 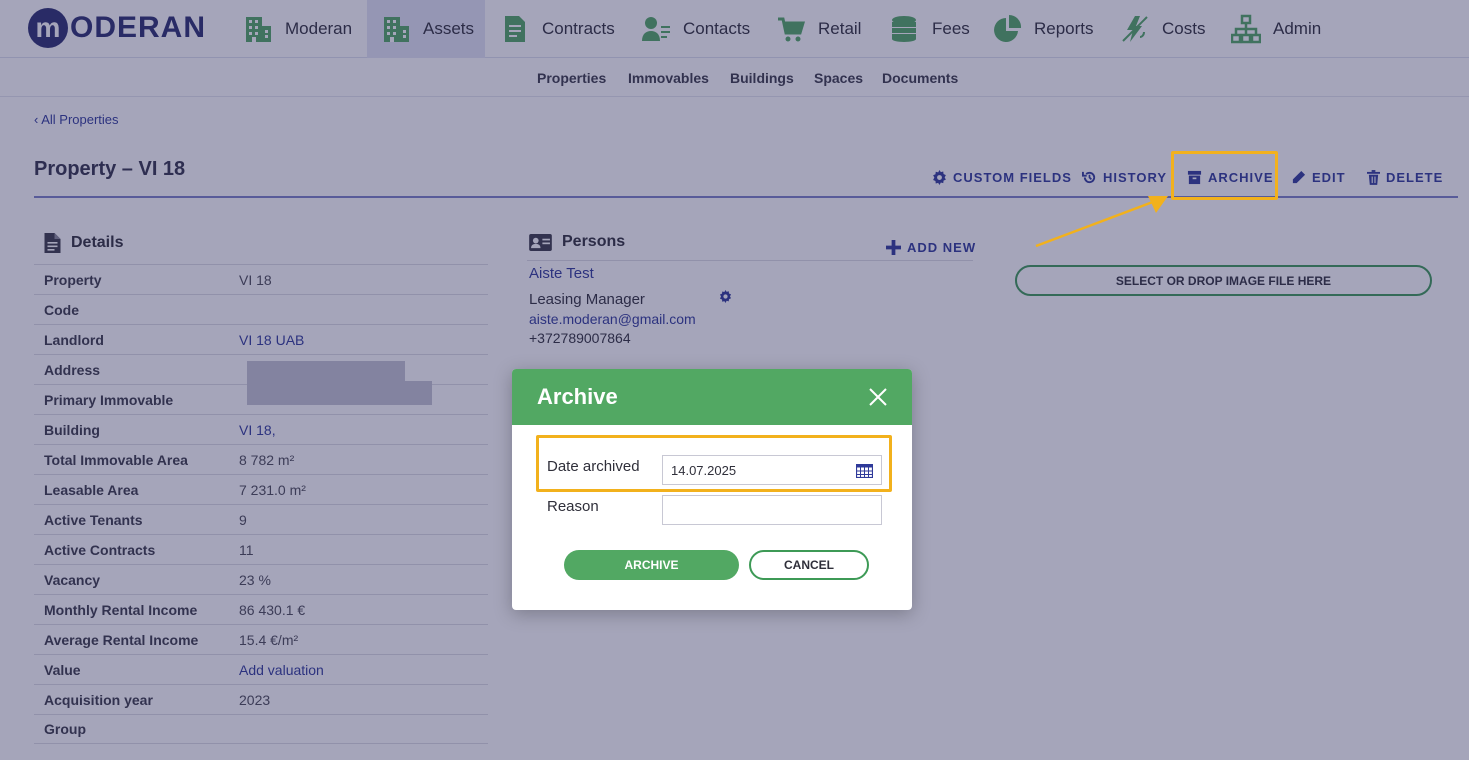 What do you see at coordinates (714, 463) in the screenshot?
I see `date-highlight-annotation` at bounding box center [714, 463].